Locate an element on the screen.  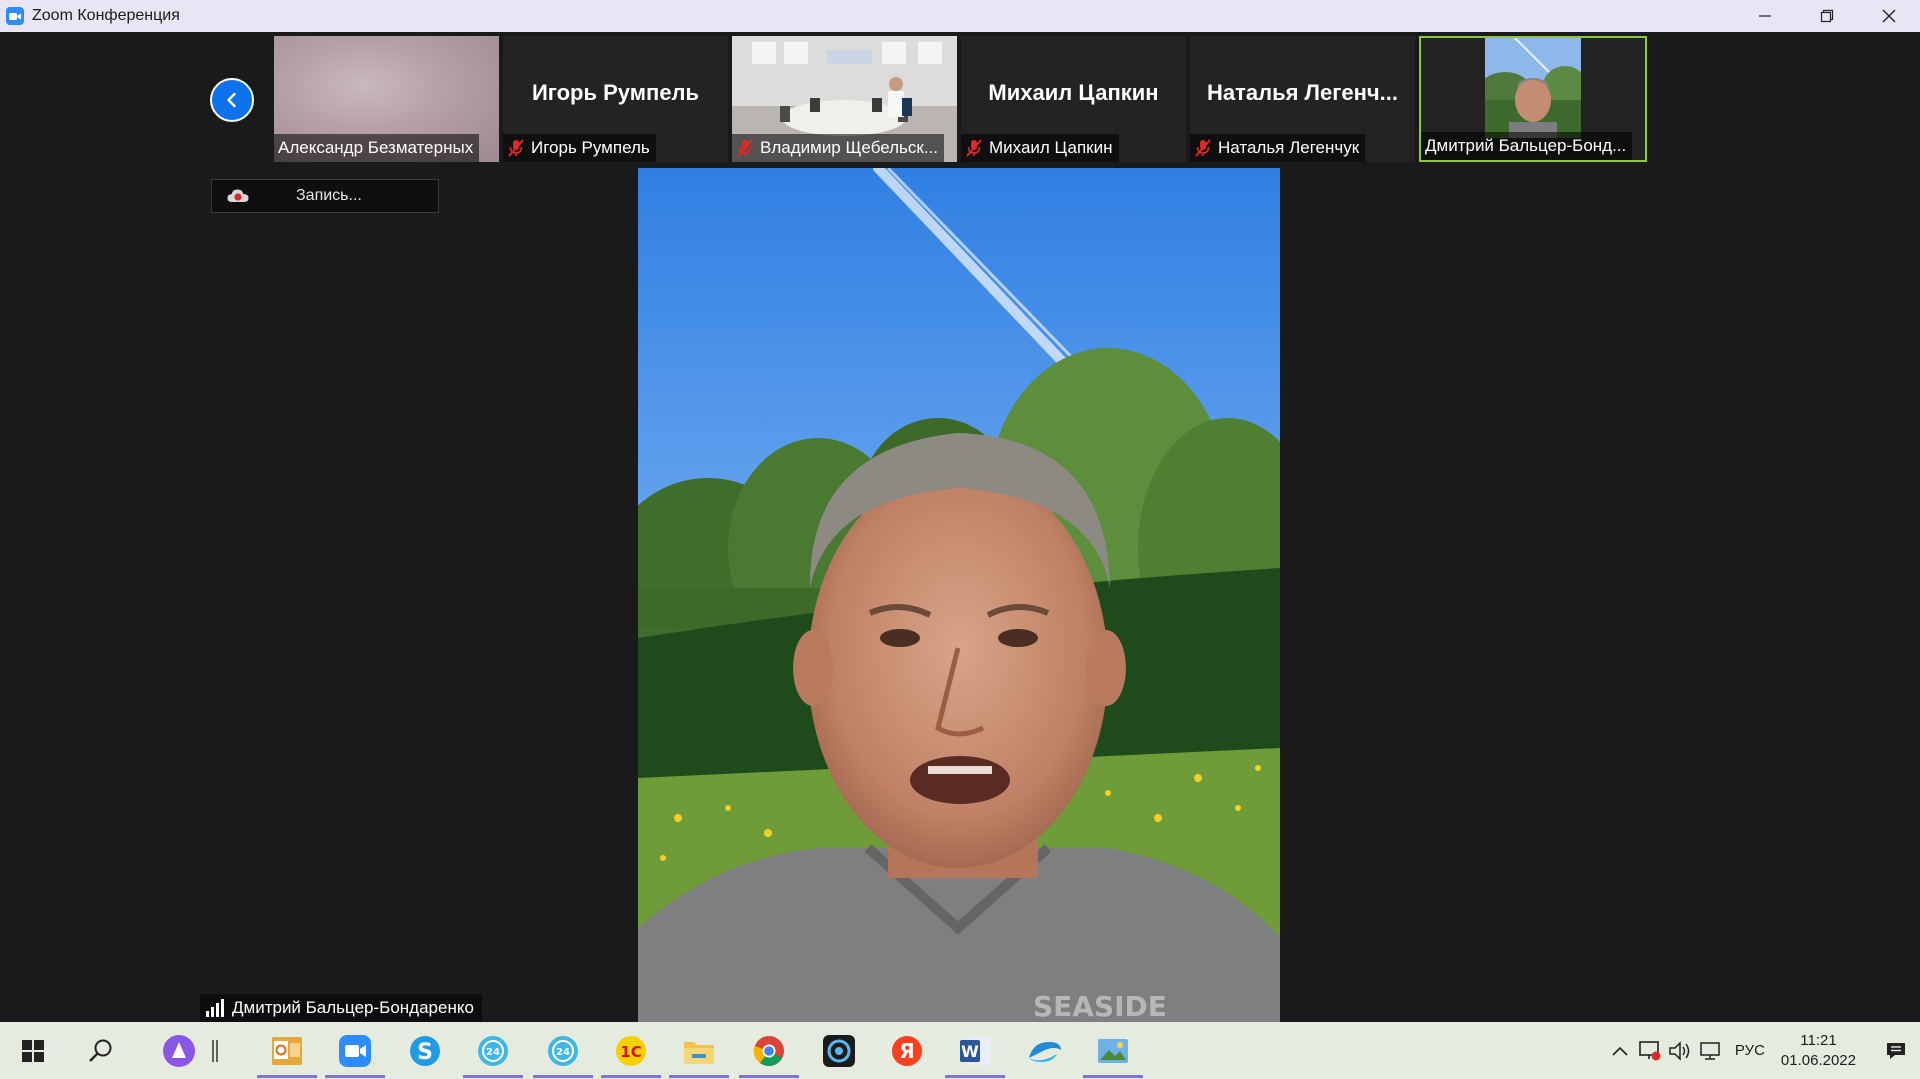
file-explorer-icon is located at coordinates (699, 1052).